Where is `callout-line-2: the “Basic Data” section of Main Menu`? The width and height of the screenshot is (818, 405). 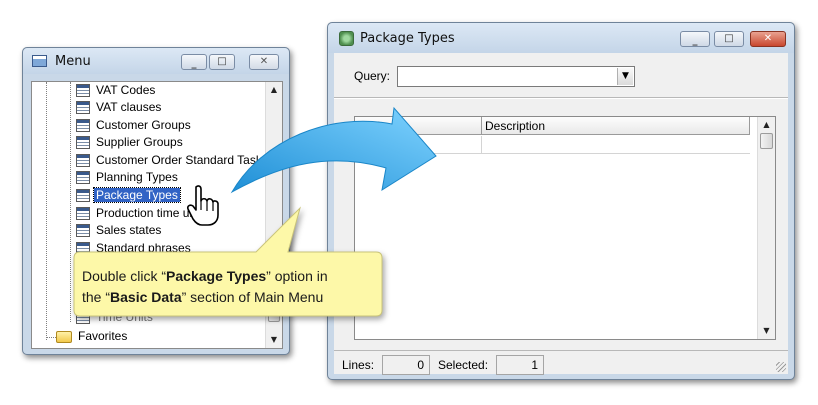 callout-line-2: the “Basic Data” section of Main Menu is located at coordinates (203, 297).